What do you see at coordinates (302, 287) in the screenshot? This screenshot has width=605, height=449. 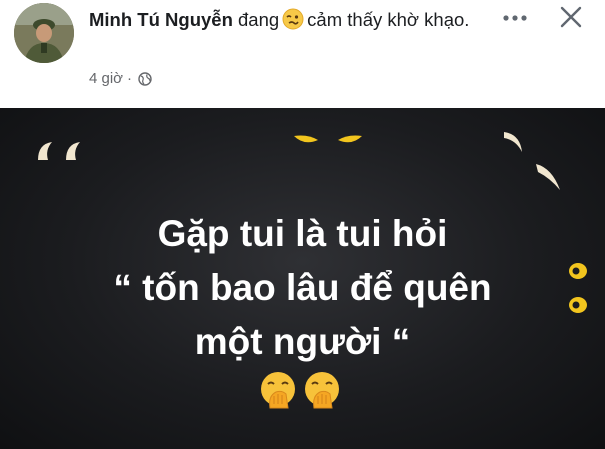 I see `image-text-line-2: “ tốn bao lâu để quên` at bounding box center [302, 287].